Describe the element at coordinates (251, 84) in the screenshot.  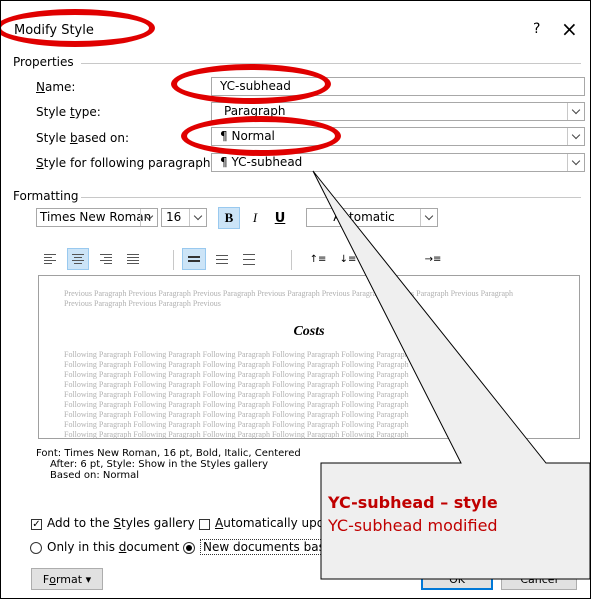
I see `highlight-ellipse-name` at that location.